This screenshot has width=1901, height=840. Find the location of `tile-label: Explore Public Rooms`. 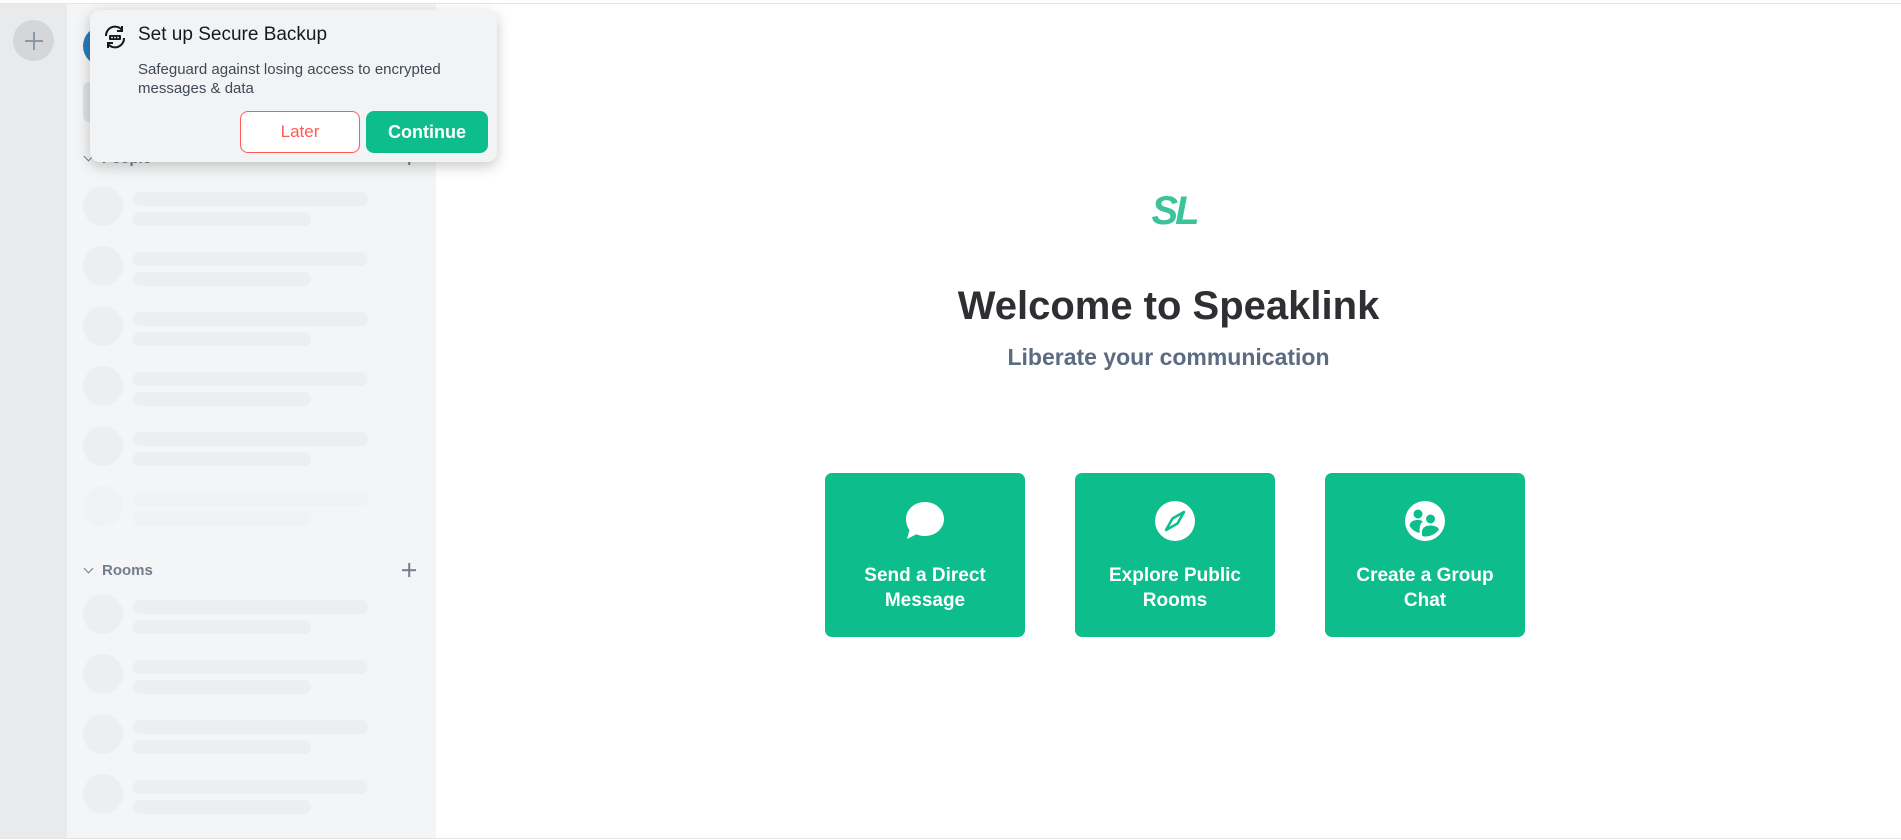

tile-label: Explore Public Rooms is located at coordinates (1175, 588).